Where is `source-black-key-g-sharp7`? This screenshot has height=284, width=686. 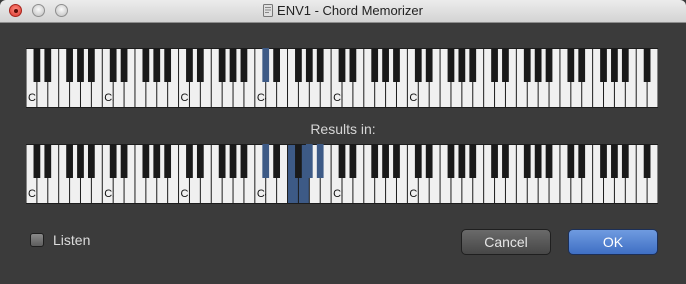
source-black-key-g-sharp7 is located at coordinates (538, 65).